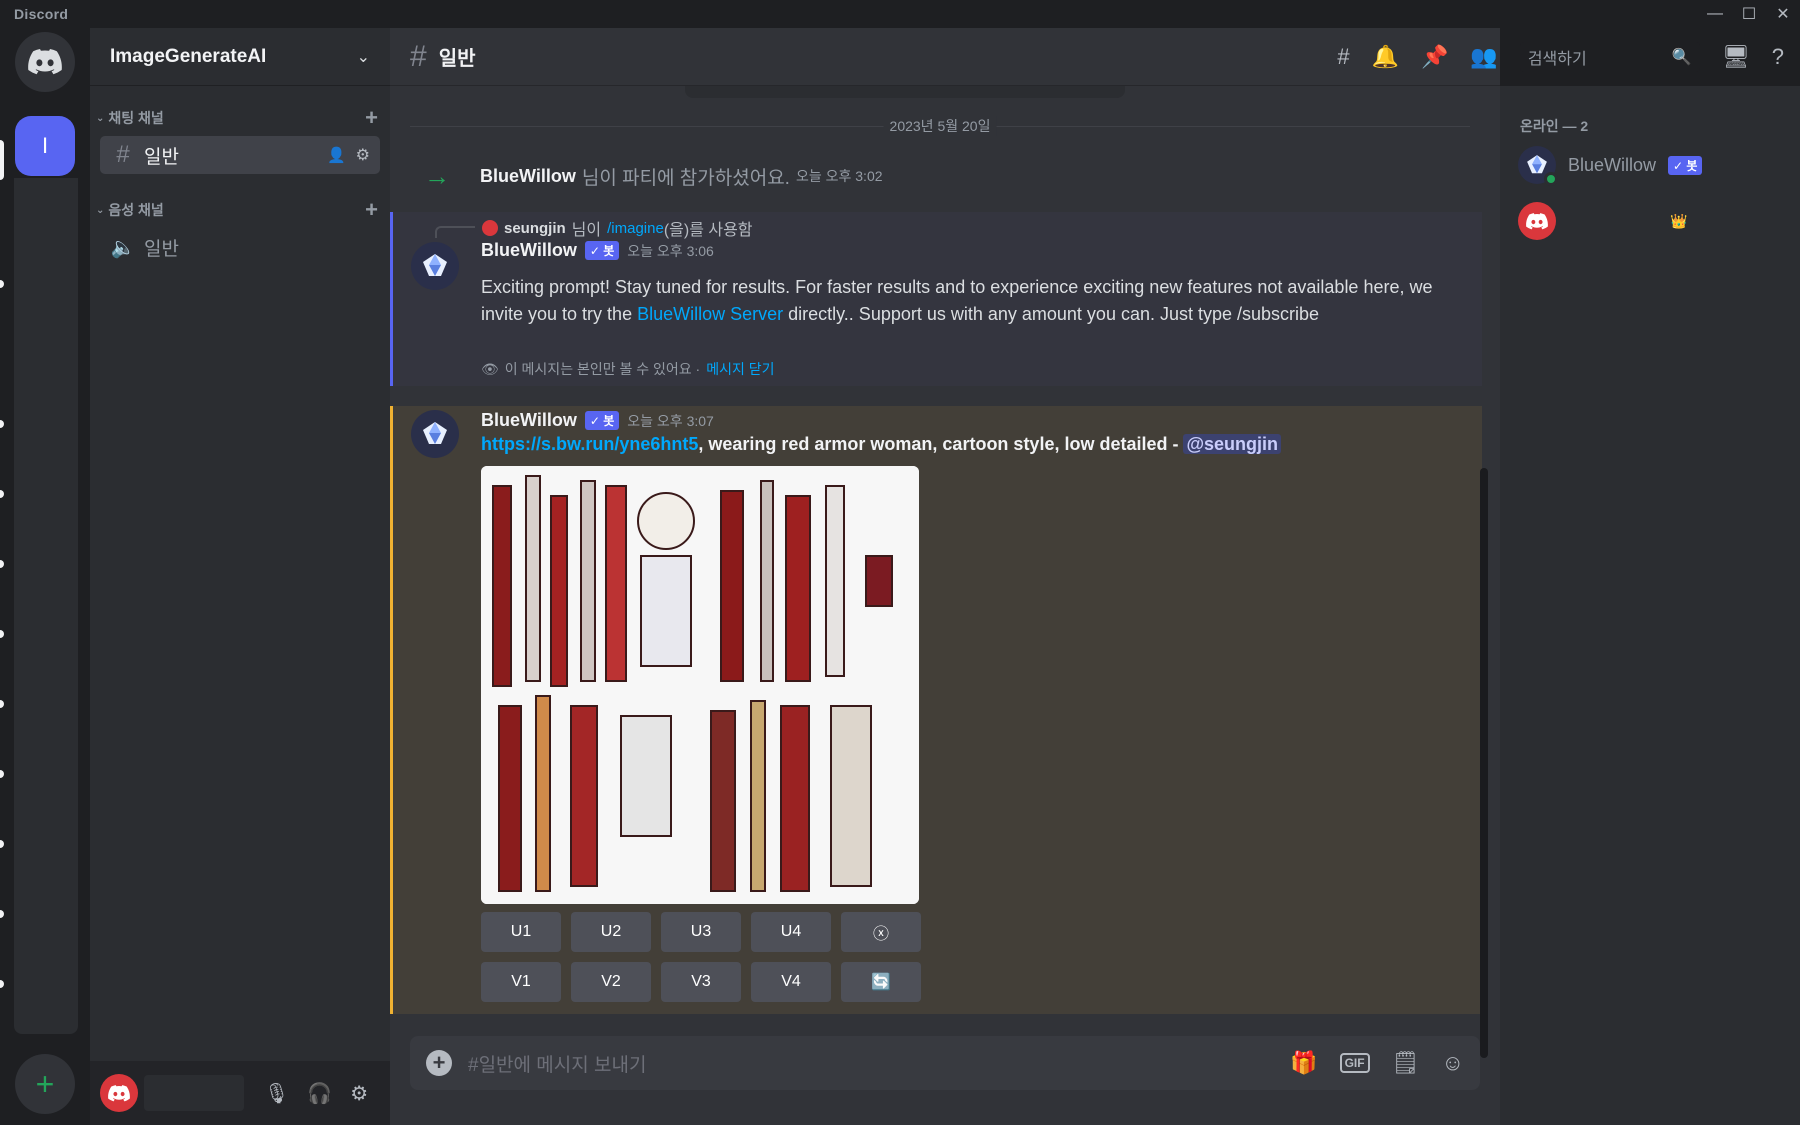 This screenshot has width=1800, height=1125. I want to click on reply-text: 님이, so click(586, 230).